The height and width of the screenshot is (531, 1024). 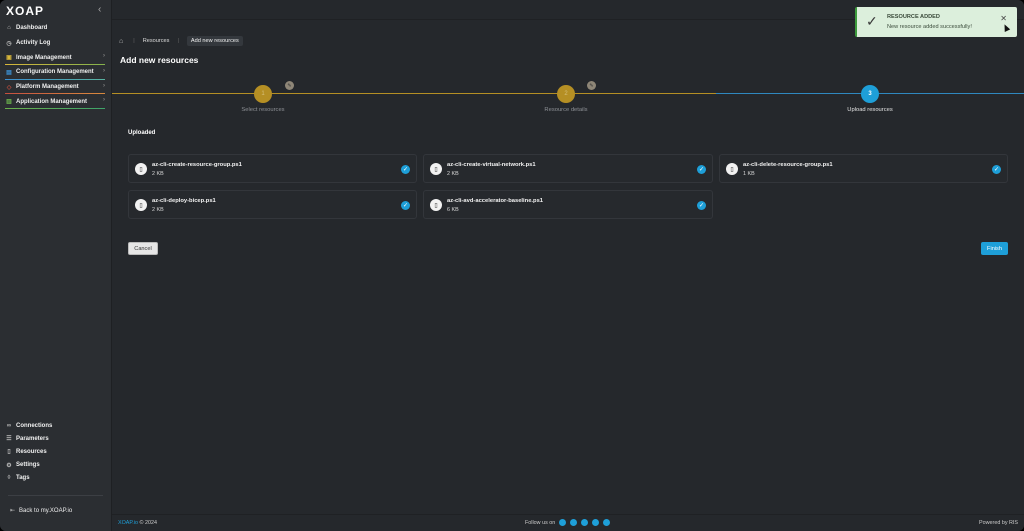 I want to click on sidebar-item-label: Parameters, so click(x=32, y=438).